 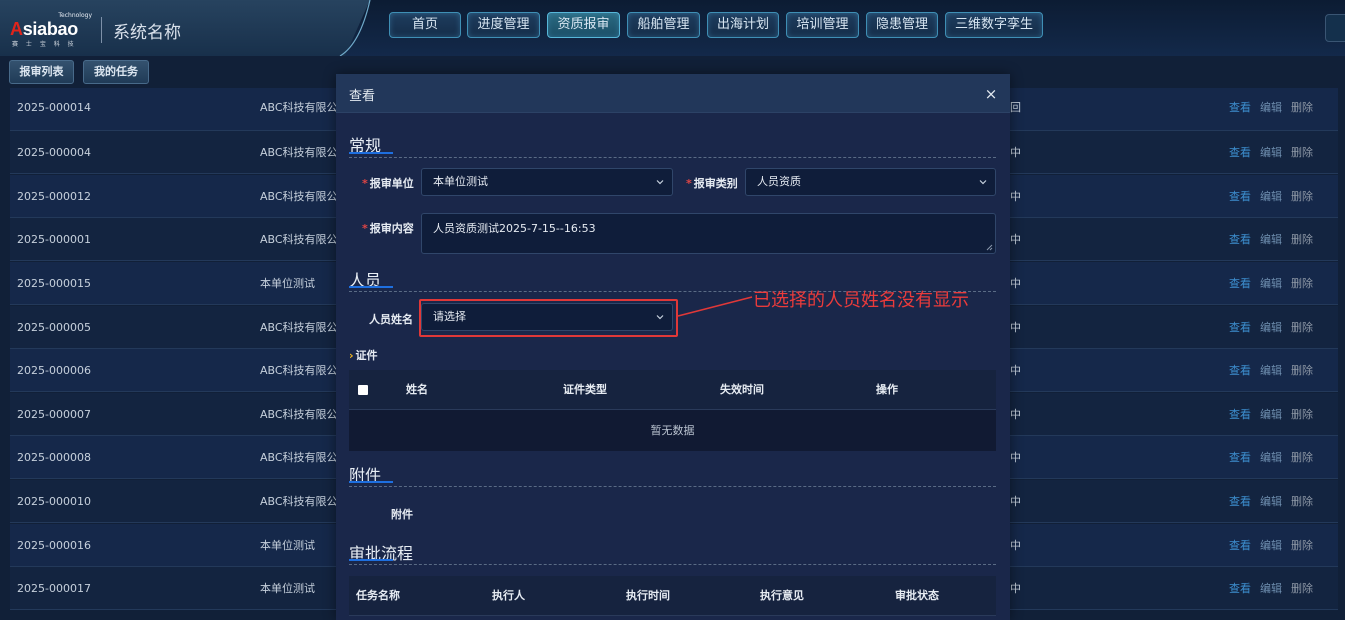 What do you see at coordinates (712, 183) in the screenshot?
I see `category-label: * 报审类别` at bounding box center [712, 183].